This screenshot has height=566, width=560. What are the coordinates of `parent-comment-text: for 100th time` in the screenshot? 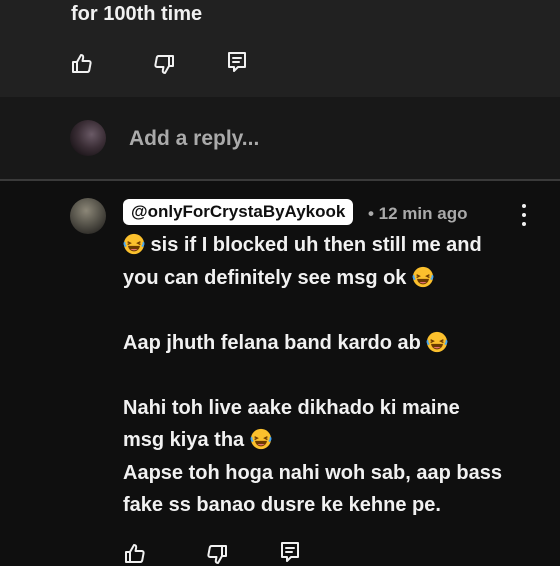 It's located at (137, 14).